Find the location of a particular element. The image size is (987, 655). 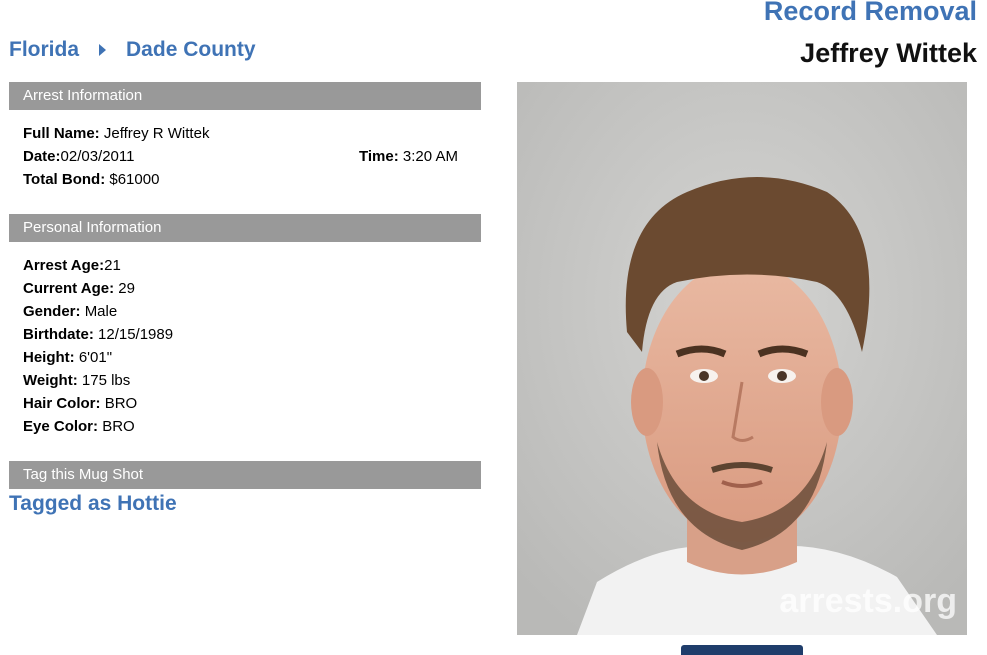

time-value: 3:20 AM is located at coordinates (430, 156).